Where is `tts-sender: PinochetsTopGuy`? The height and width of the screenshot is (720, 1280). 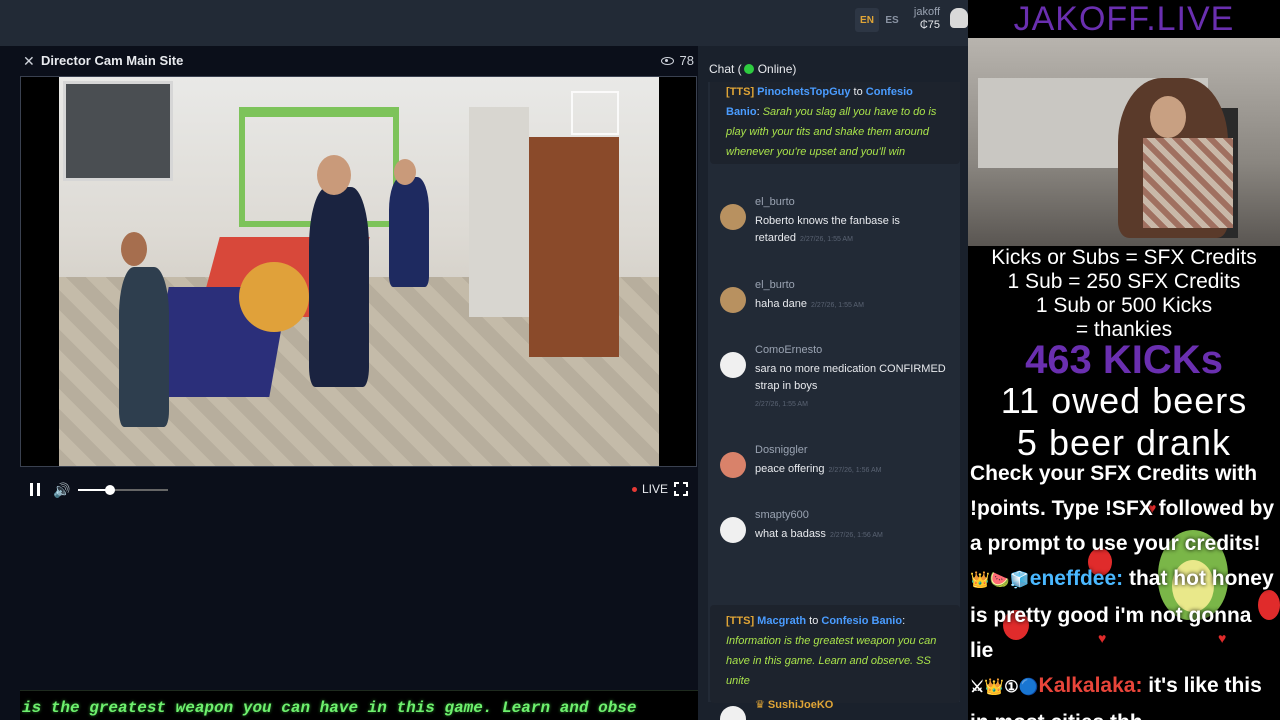 tts-sender: PinochetsTopGuy is located at coordinates (803, 92).